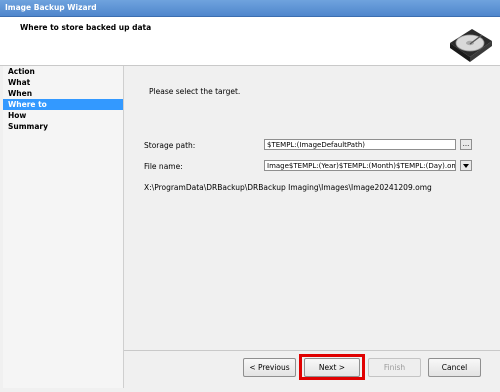 The width and height of the screenshot is (500, 392). I want to click on storage-path-input: $TEMPL:(ImageDefaultPath), so click(360, 144).